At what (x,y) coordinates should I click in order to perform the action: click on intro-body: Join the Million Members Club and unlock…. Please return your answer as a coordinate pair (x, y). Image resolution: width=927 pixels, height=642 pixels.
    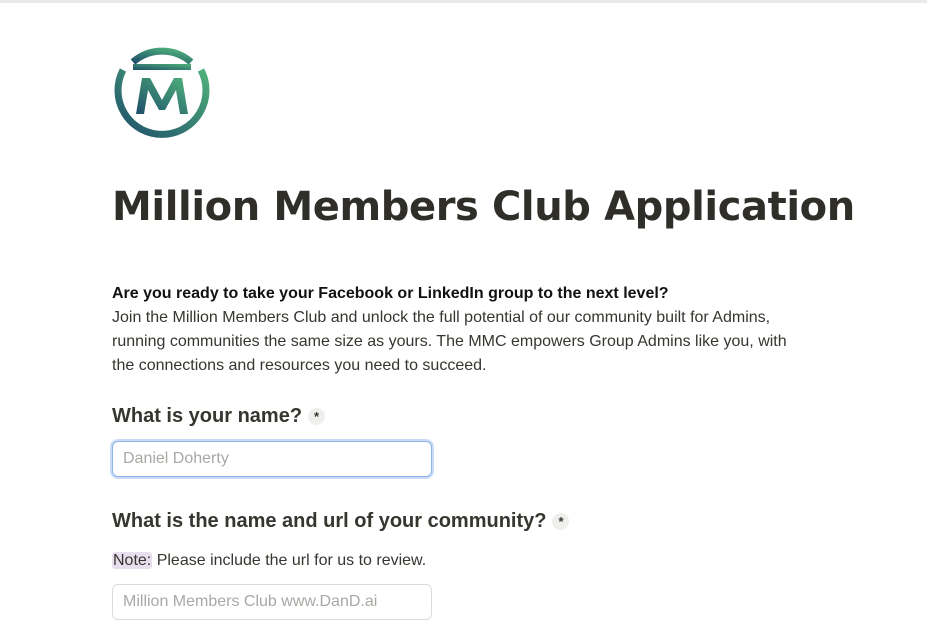
    Looking at the image, I should click on (449, 341).